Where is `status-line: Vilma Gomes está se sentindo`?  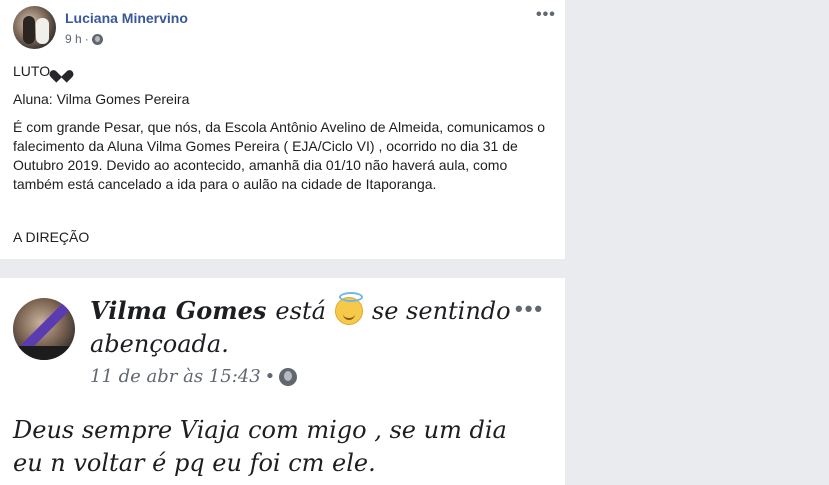
status-line: Vilma Gomes está se sentindo is located at coordinates (300, 308).